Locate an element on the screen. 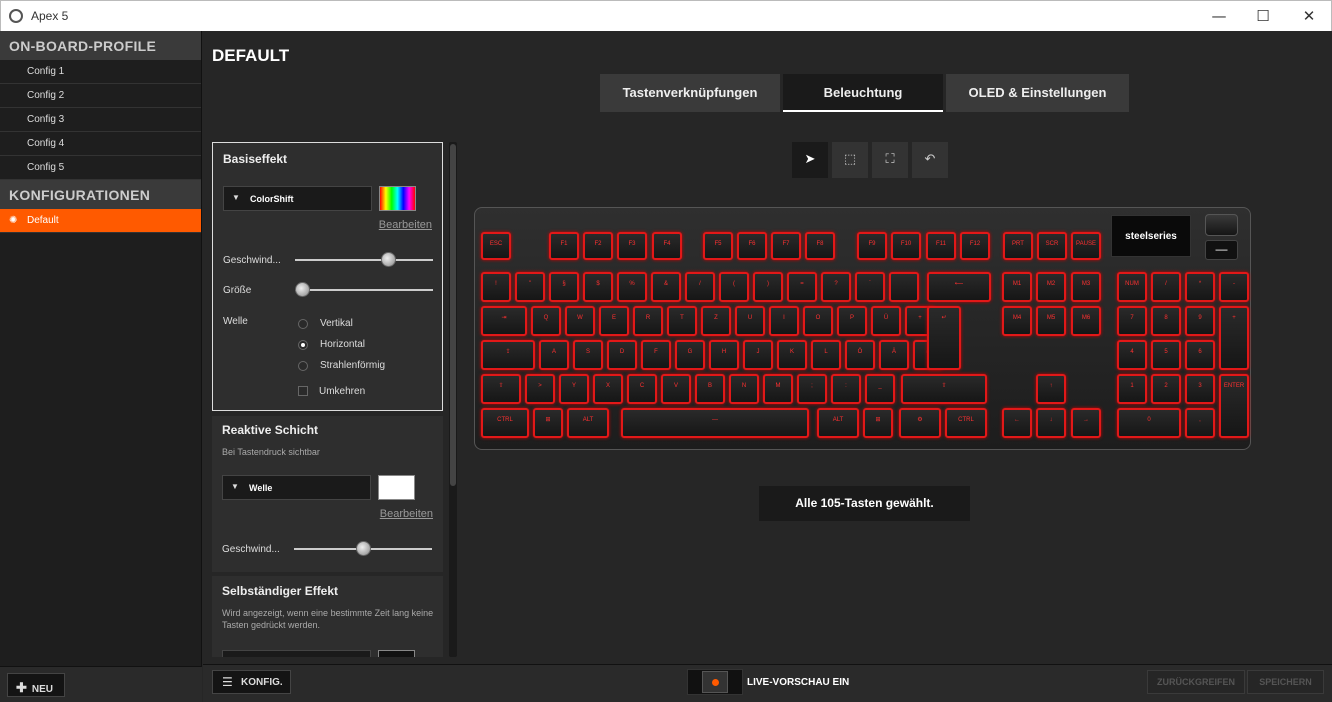  sidebar-item-config-1: Config 1 is located at coordinates (100, 72).